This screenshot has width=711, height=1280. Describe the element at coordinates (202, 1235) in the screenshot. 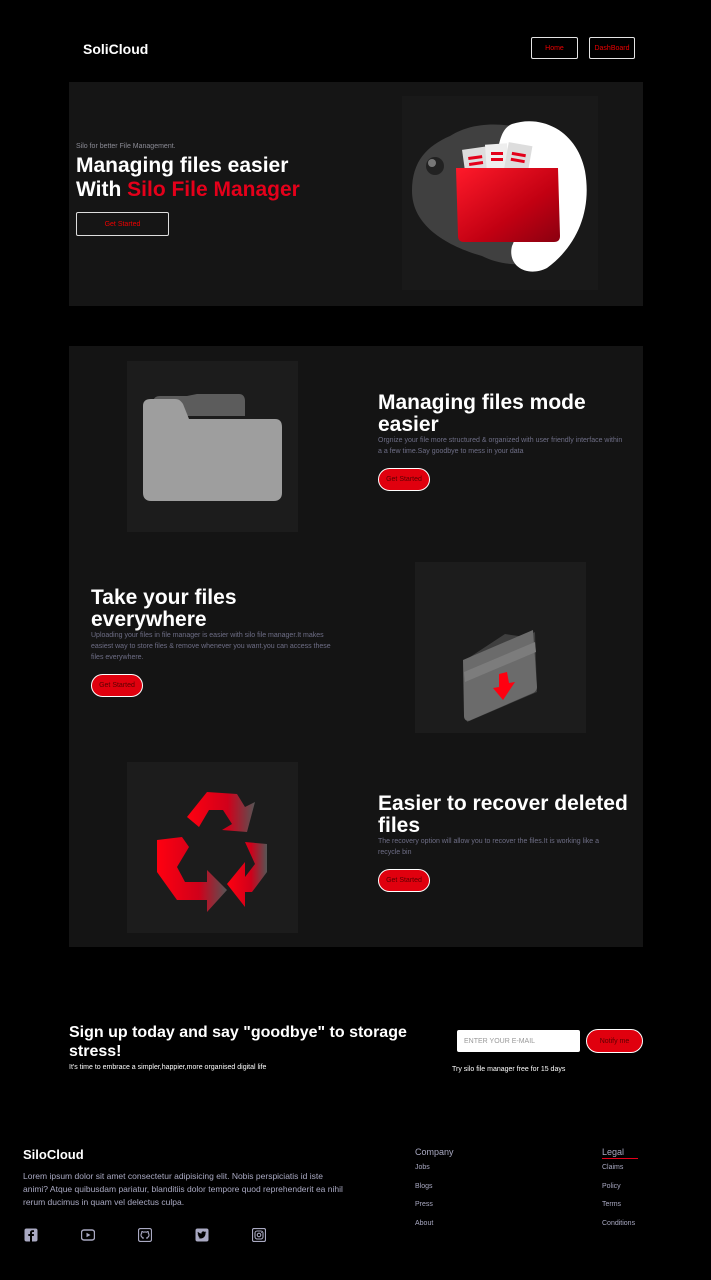

I see `twitter-icon` at that location.